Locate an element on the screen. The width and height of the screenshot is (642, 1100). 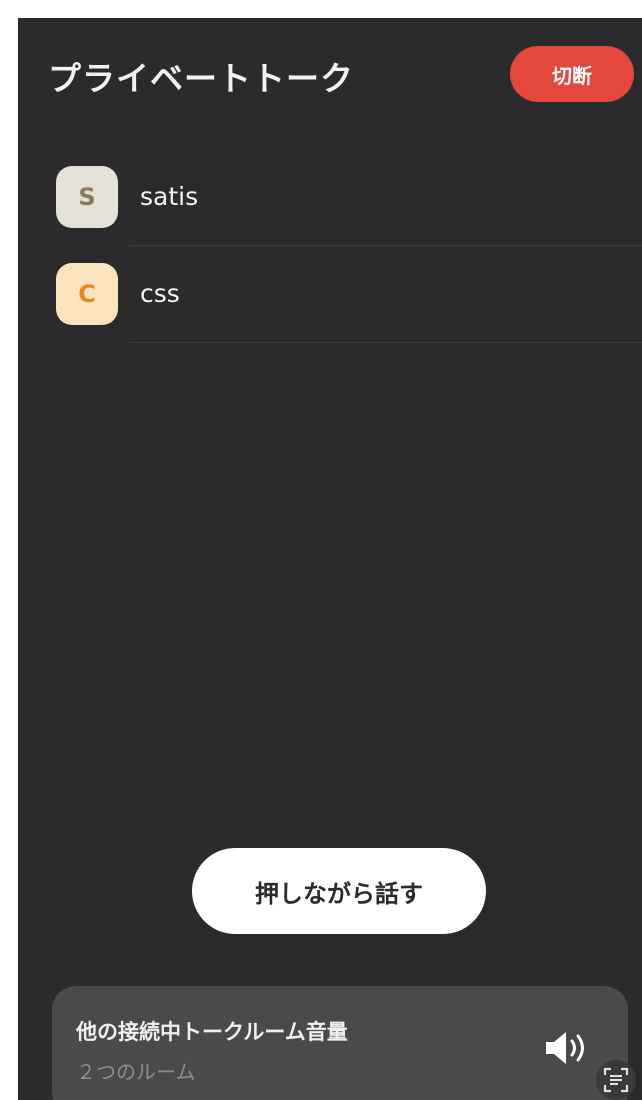
member-name: satis is located at coordinates (169, 196).